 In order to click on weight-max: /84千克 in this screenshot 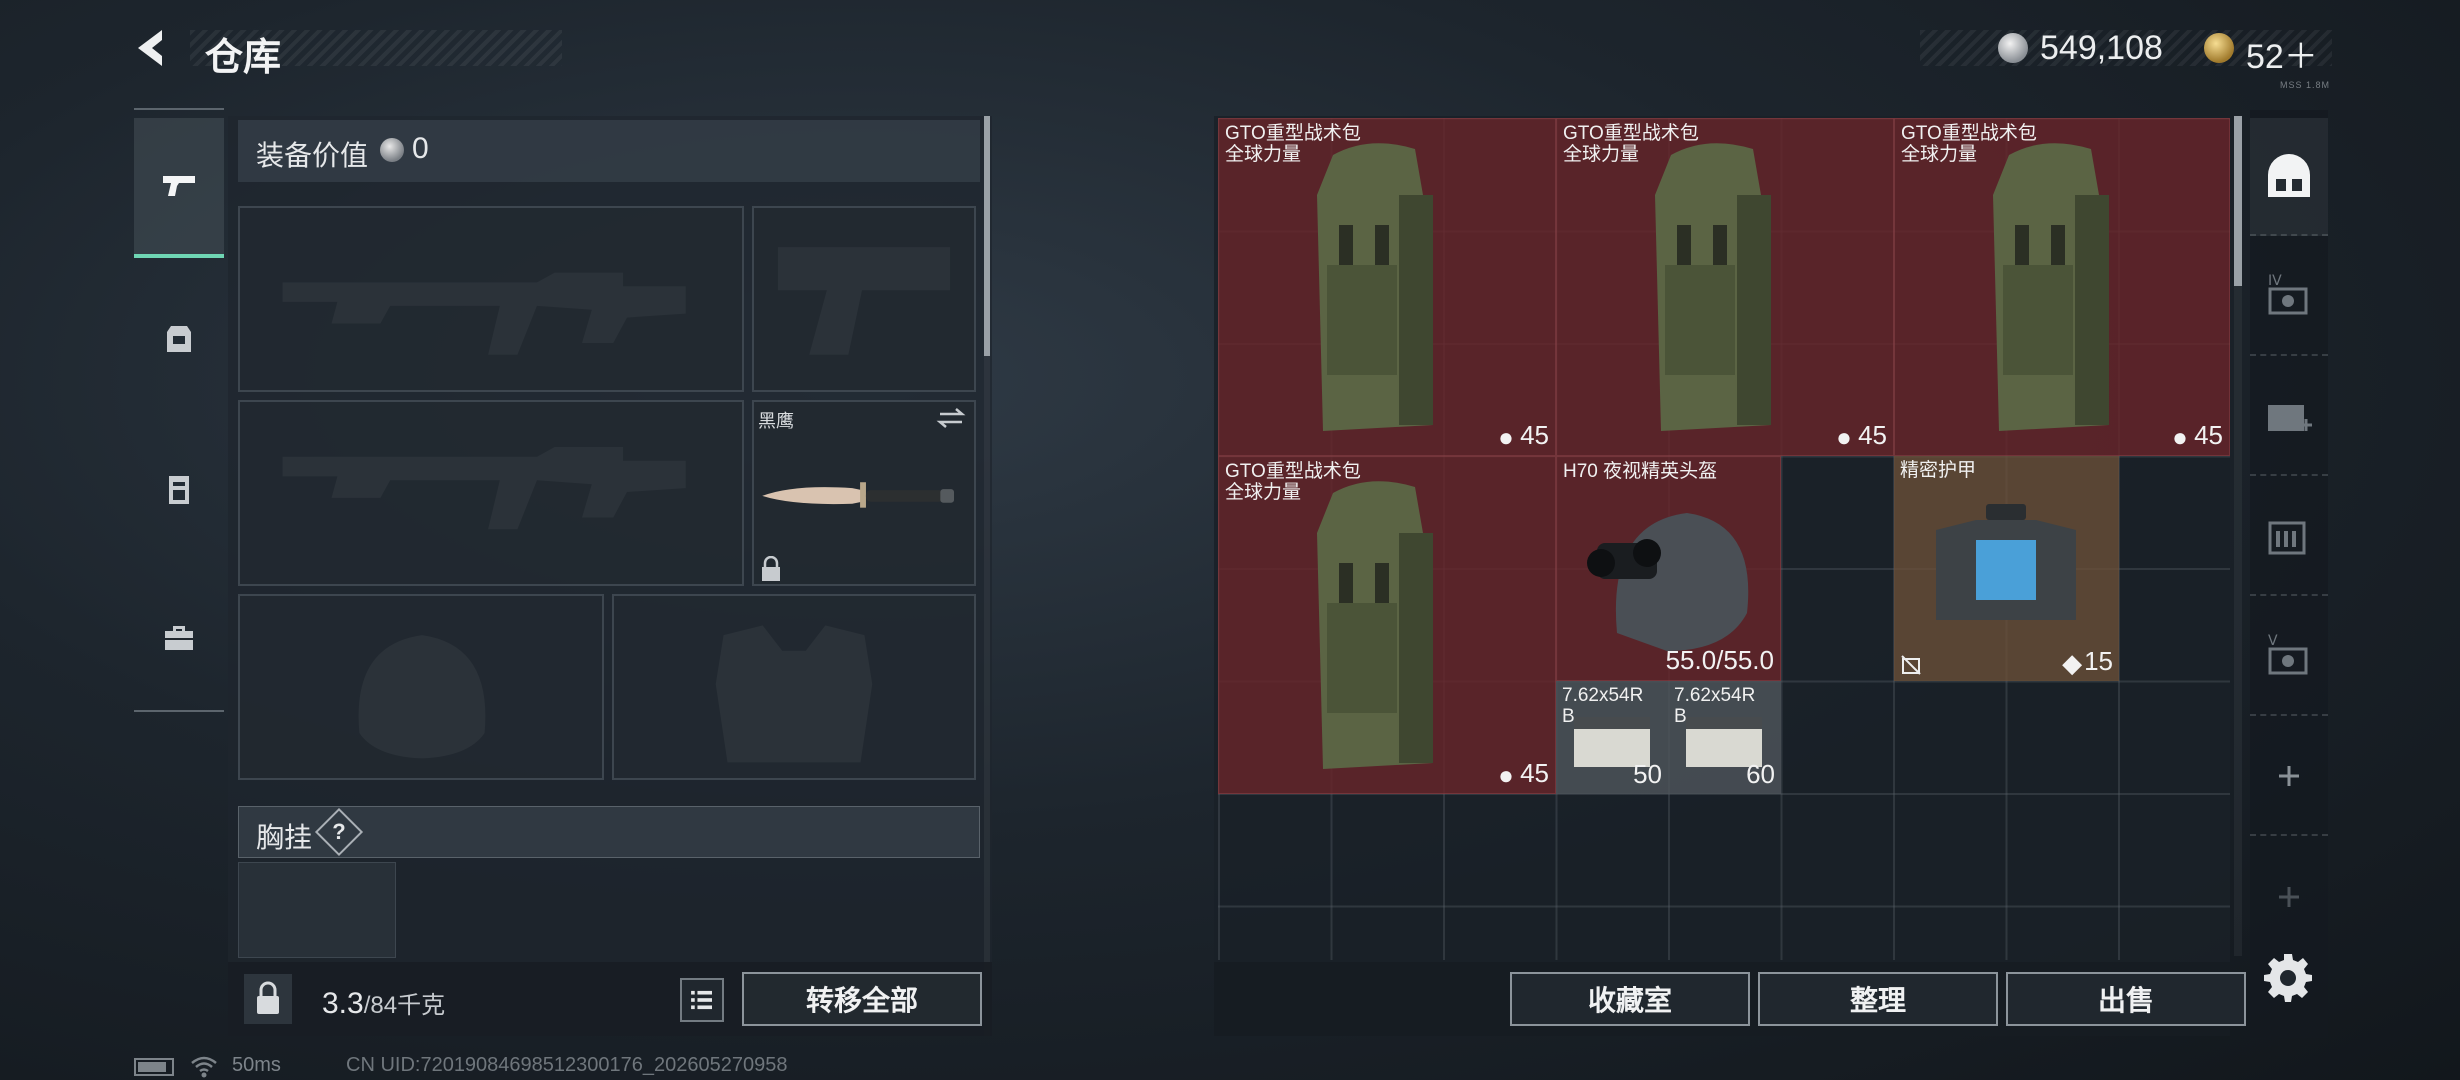, I will do `click(404, 1005)`.